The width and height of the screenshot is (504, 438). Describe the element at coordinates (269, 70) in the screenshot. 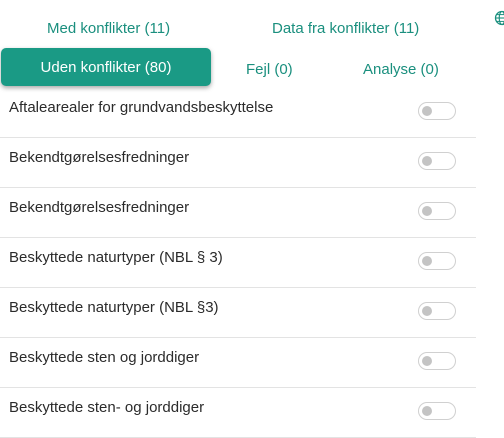

I see `tab-fejl: Fejl (0)` at that location.